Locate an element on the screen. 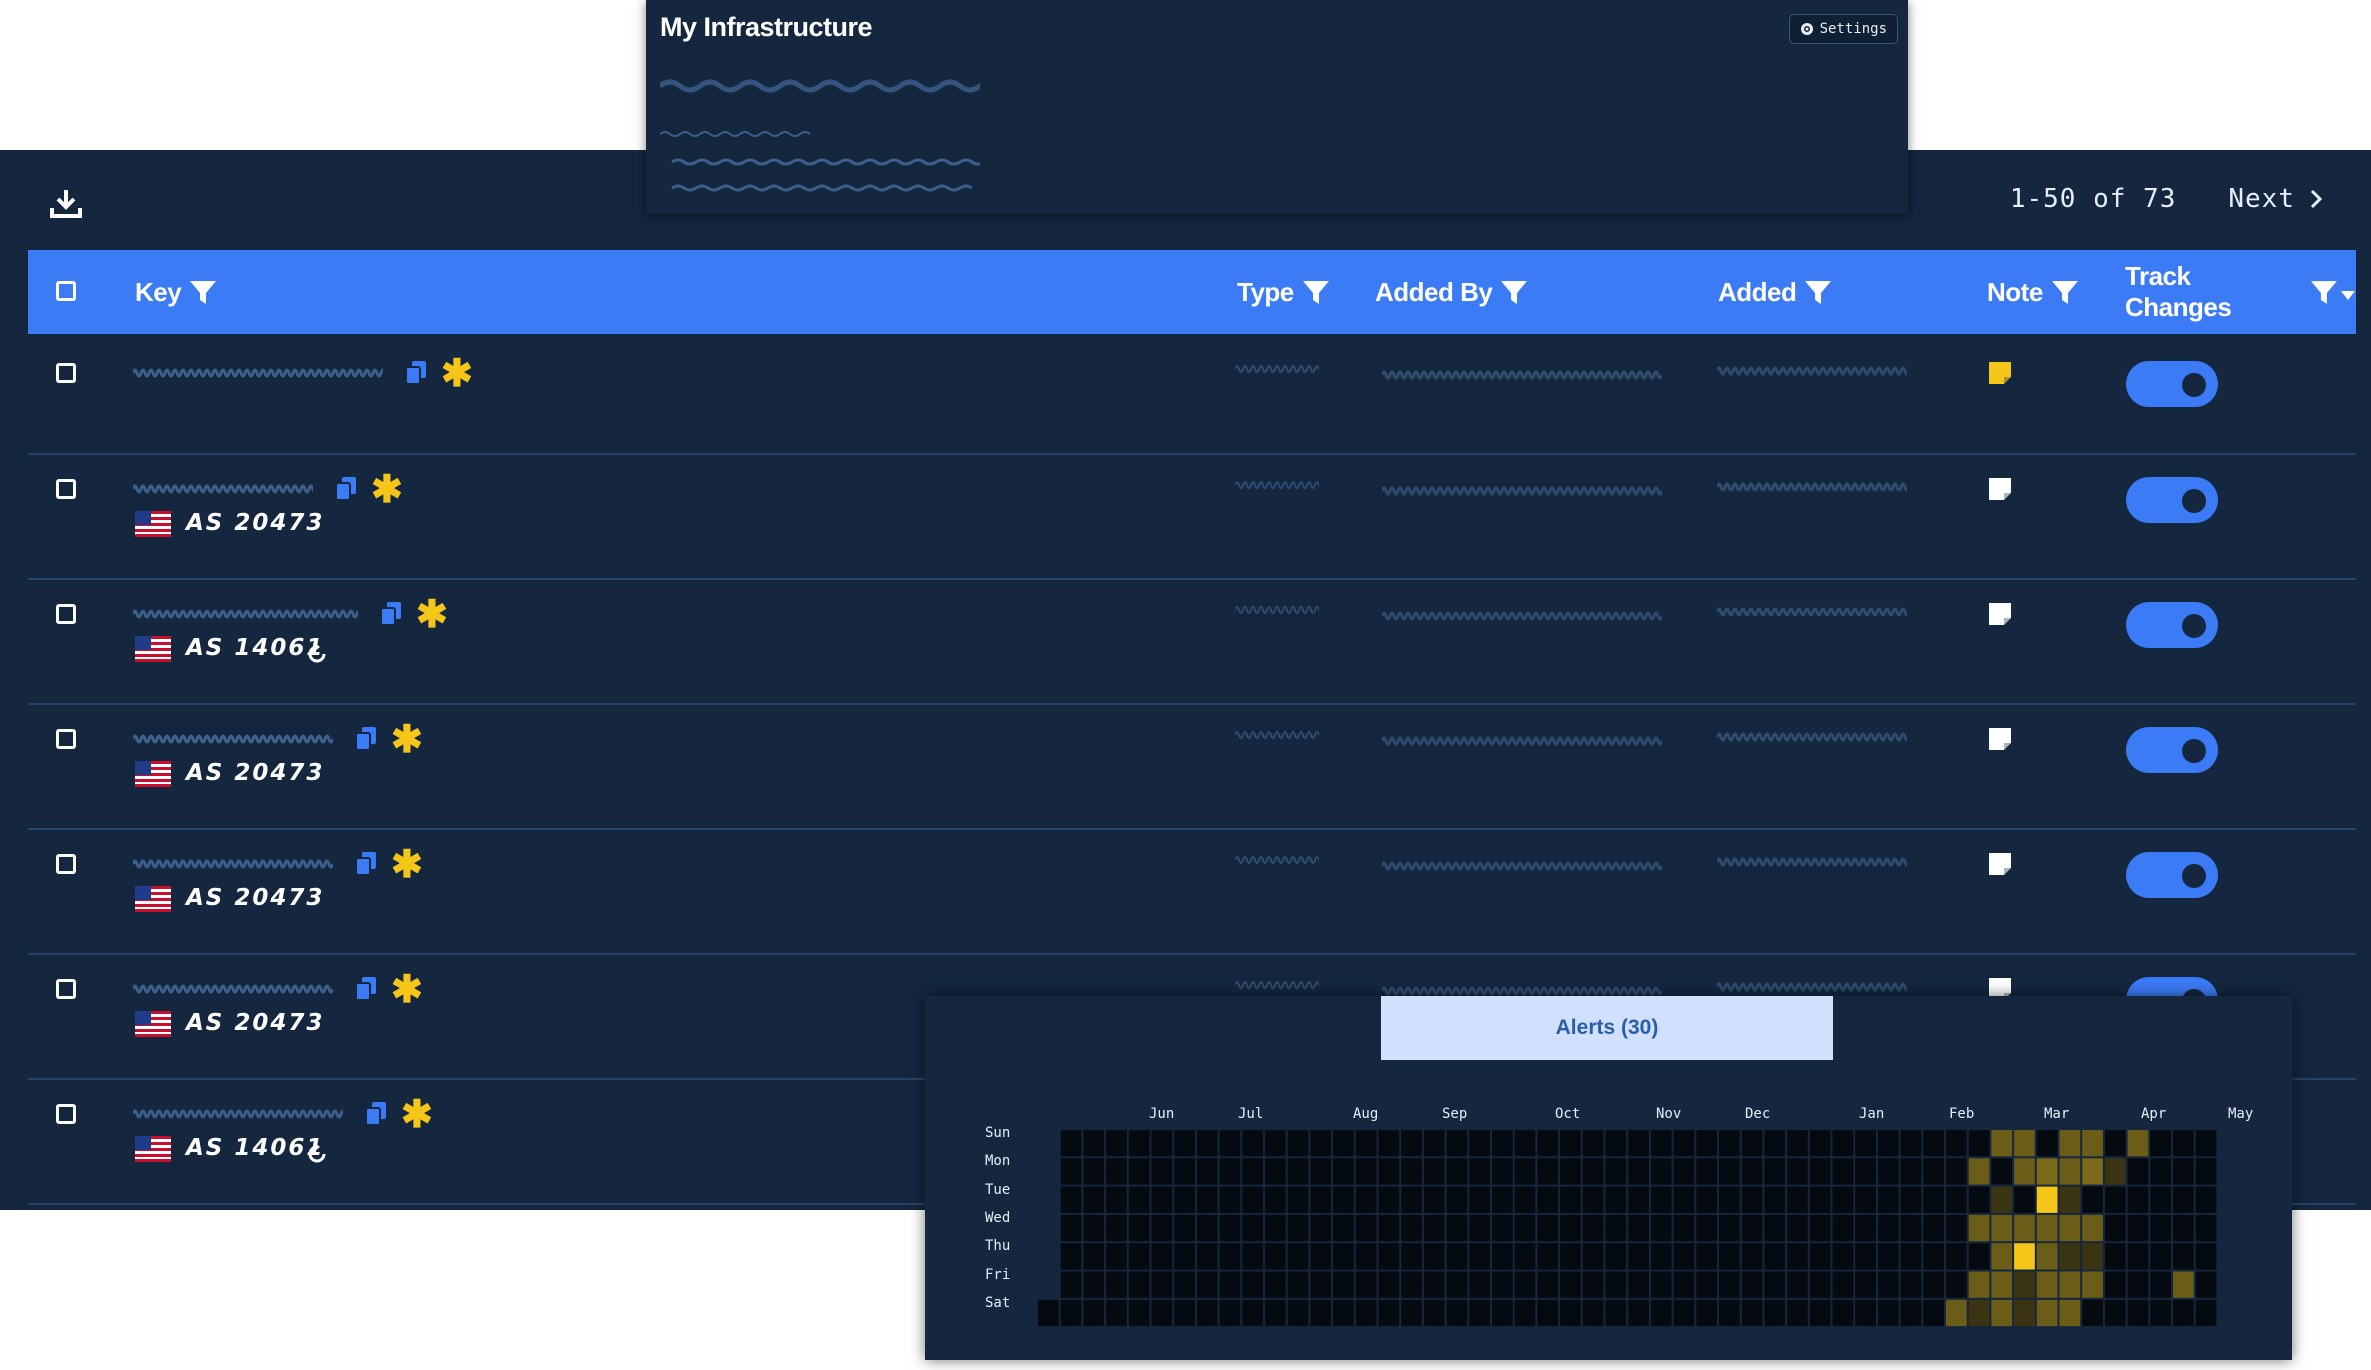  column-added: Added is located at coordinates (1775, 292).